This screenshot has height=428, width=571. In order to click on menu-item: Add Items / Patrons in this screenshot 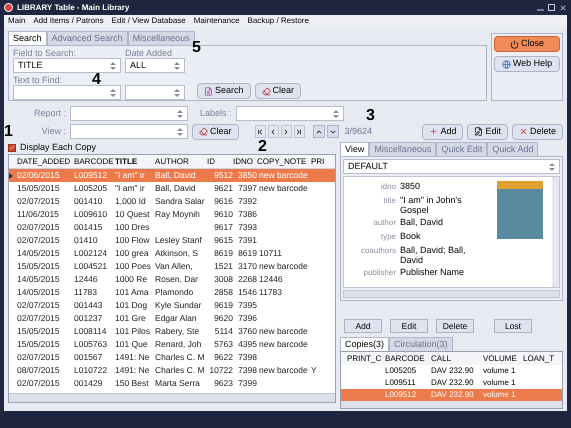, I will do `click(68, 21)`.